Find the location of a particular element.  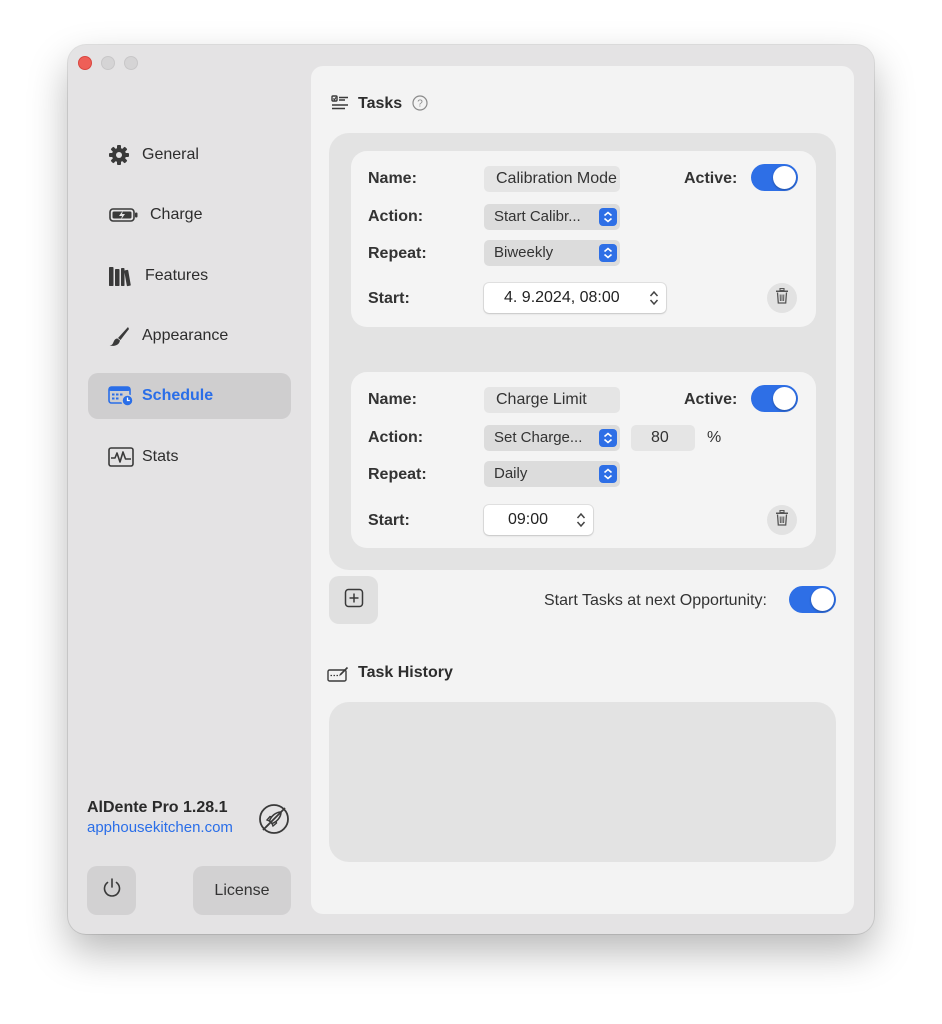

task-name-field: Charge Limit is located at coordinates (552, 400).